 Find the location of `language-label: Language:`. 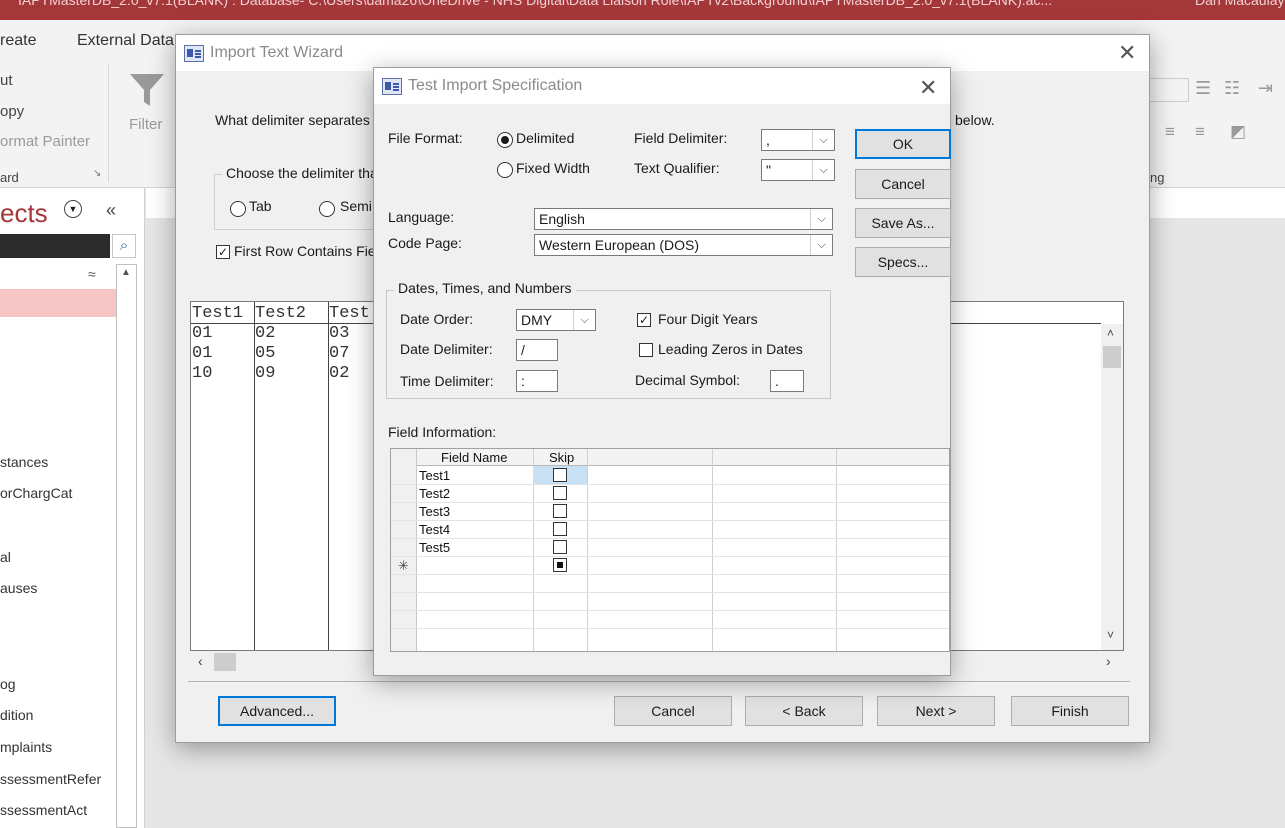

language-label: Language: is located at coordinates (421, 217).